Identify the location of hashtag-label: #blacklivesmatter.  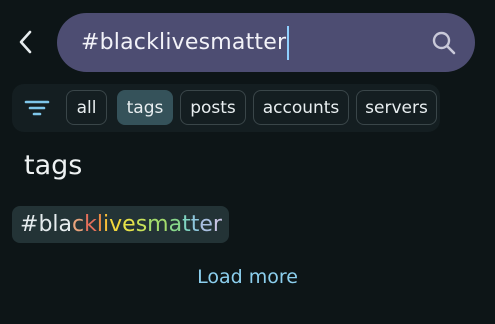
(121, 224).